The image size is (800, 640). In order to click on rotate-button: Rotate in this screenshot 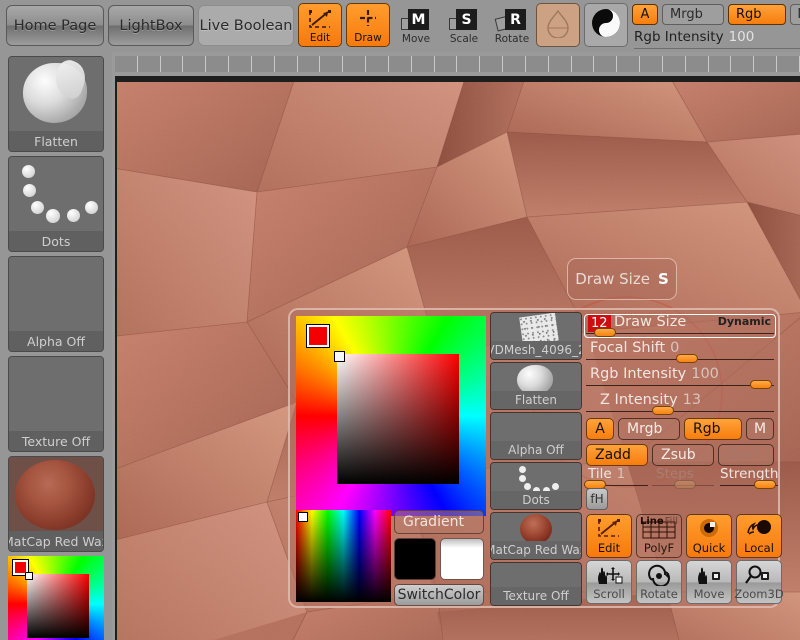, I will do `click(659, 582)`.